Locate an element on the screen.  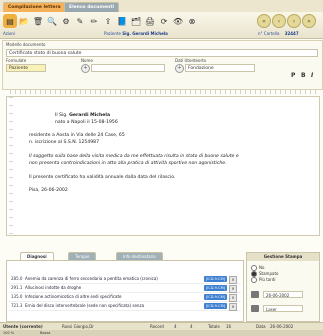
open-icon: 📂 is located at coordinates (24, 21).